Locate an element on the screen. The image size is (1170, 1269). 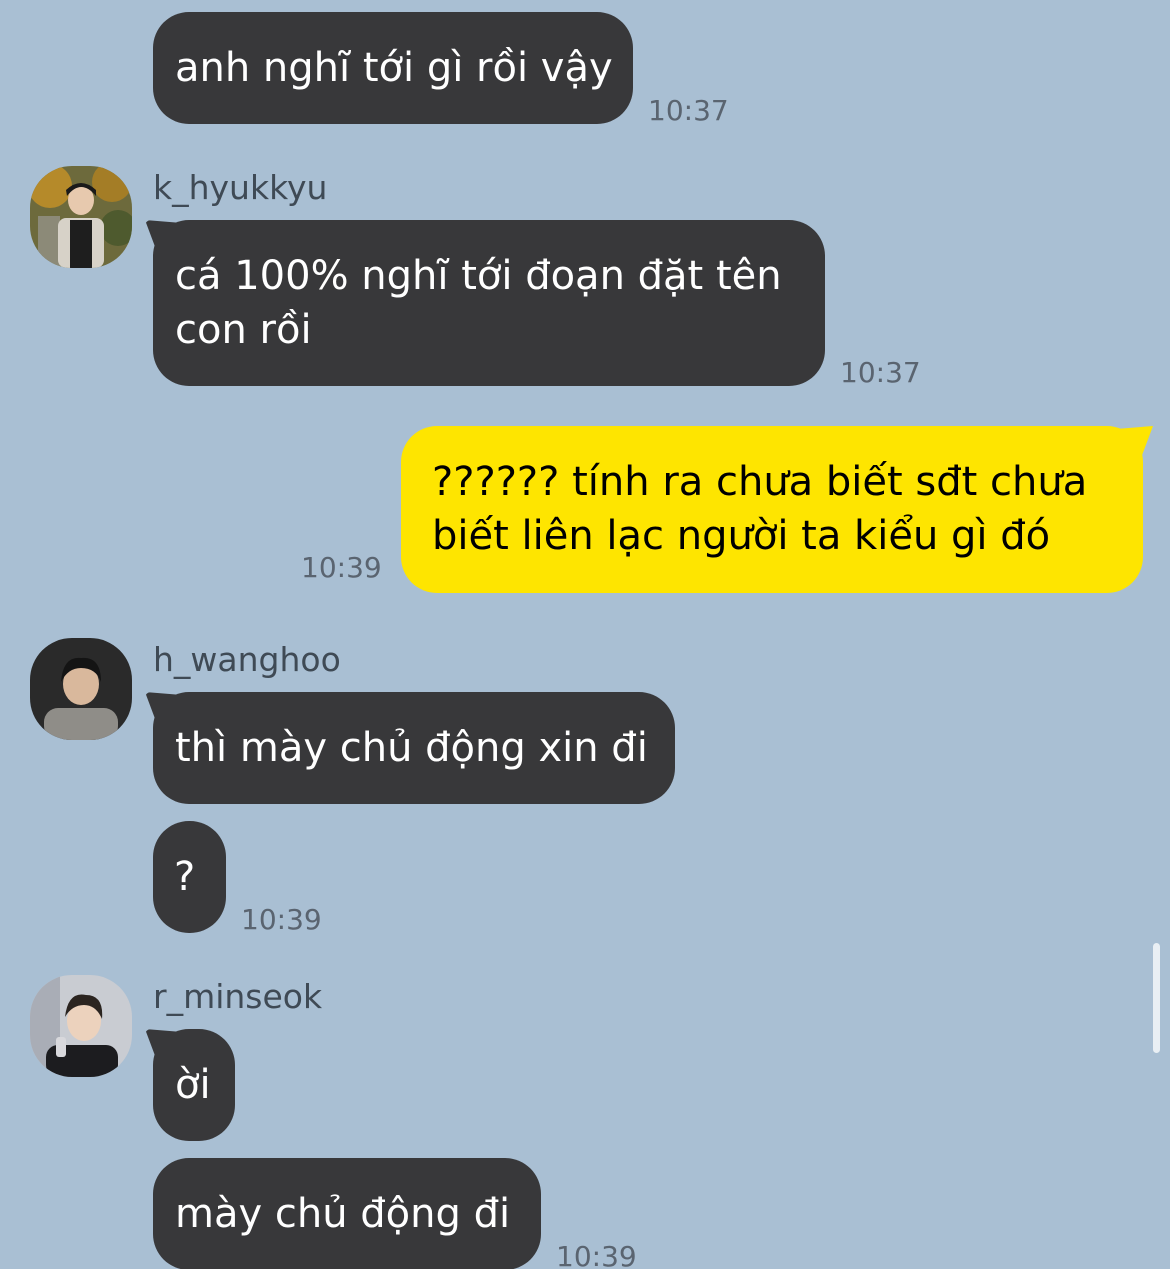
avatar-k-hyukkyu is located at coordinates (81, 217).